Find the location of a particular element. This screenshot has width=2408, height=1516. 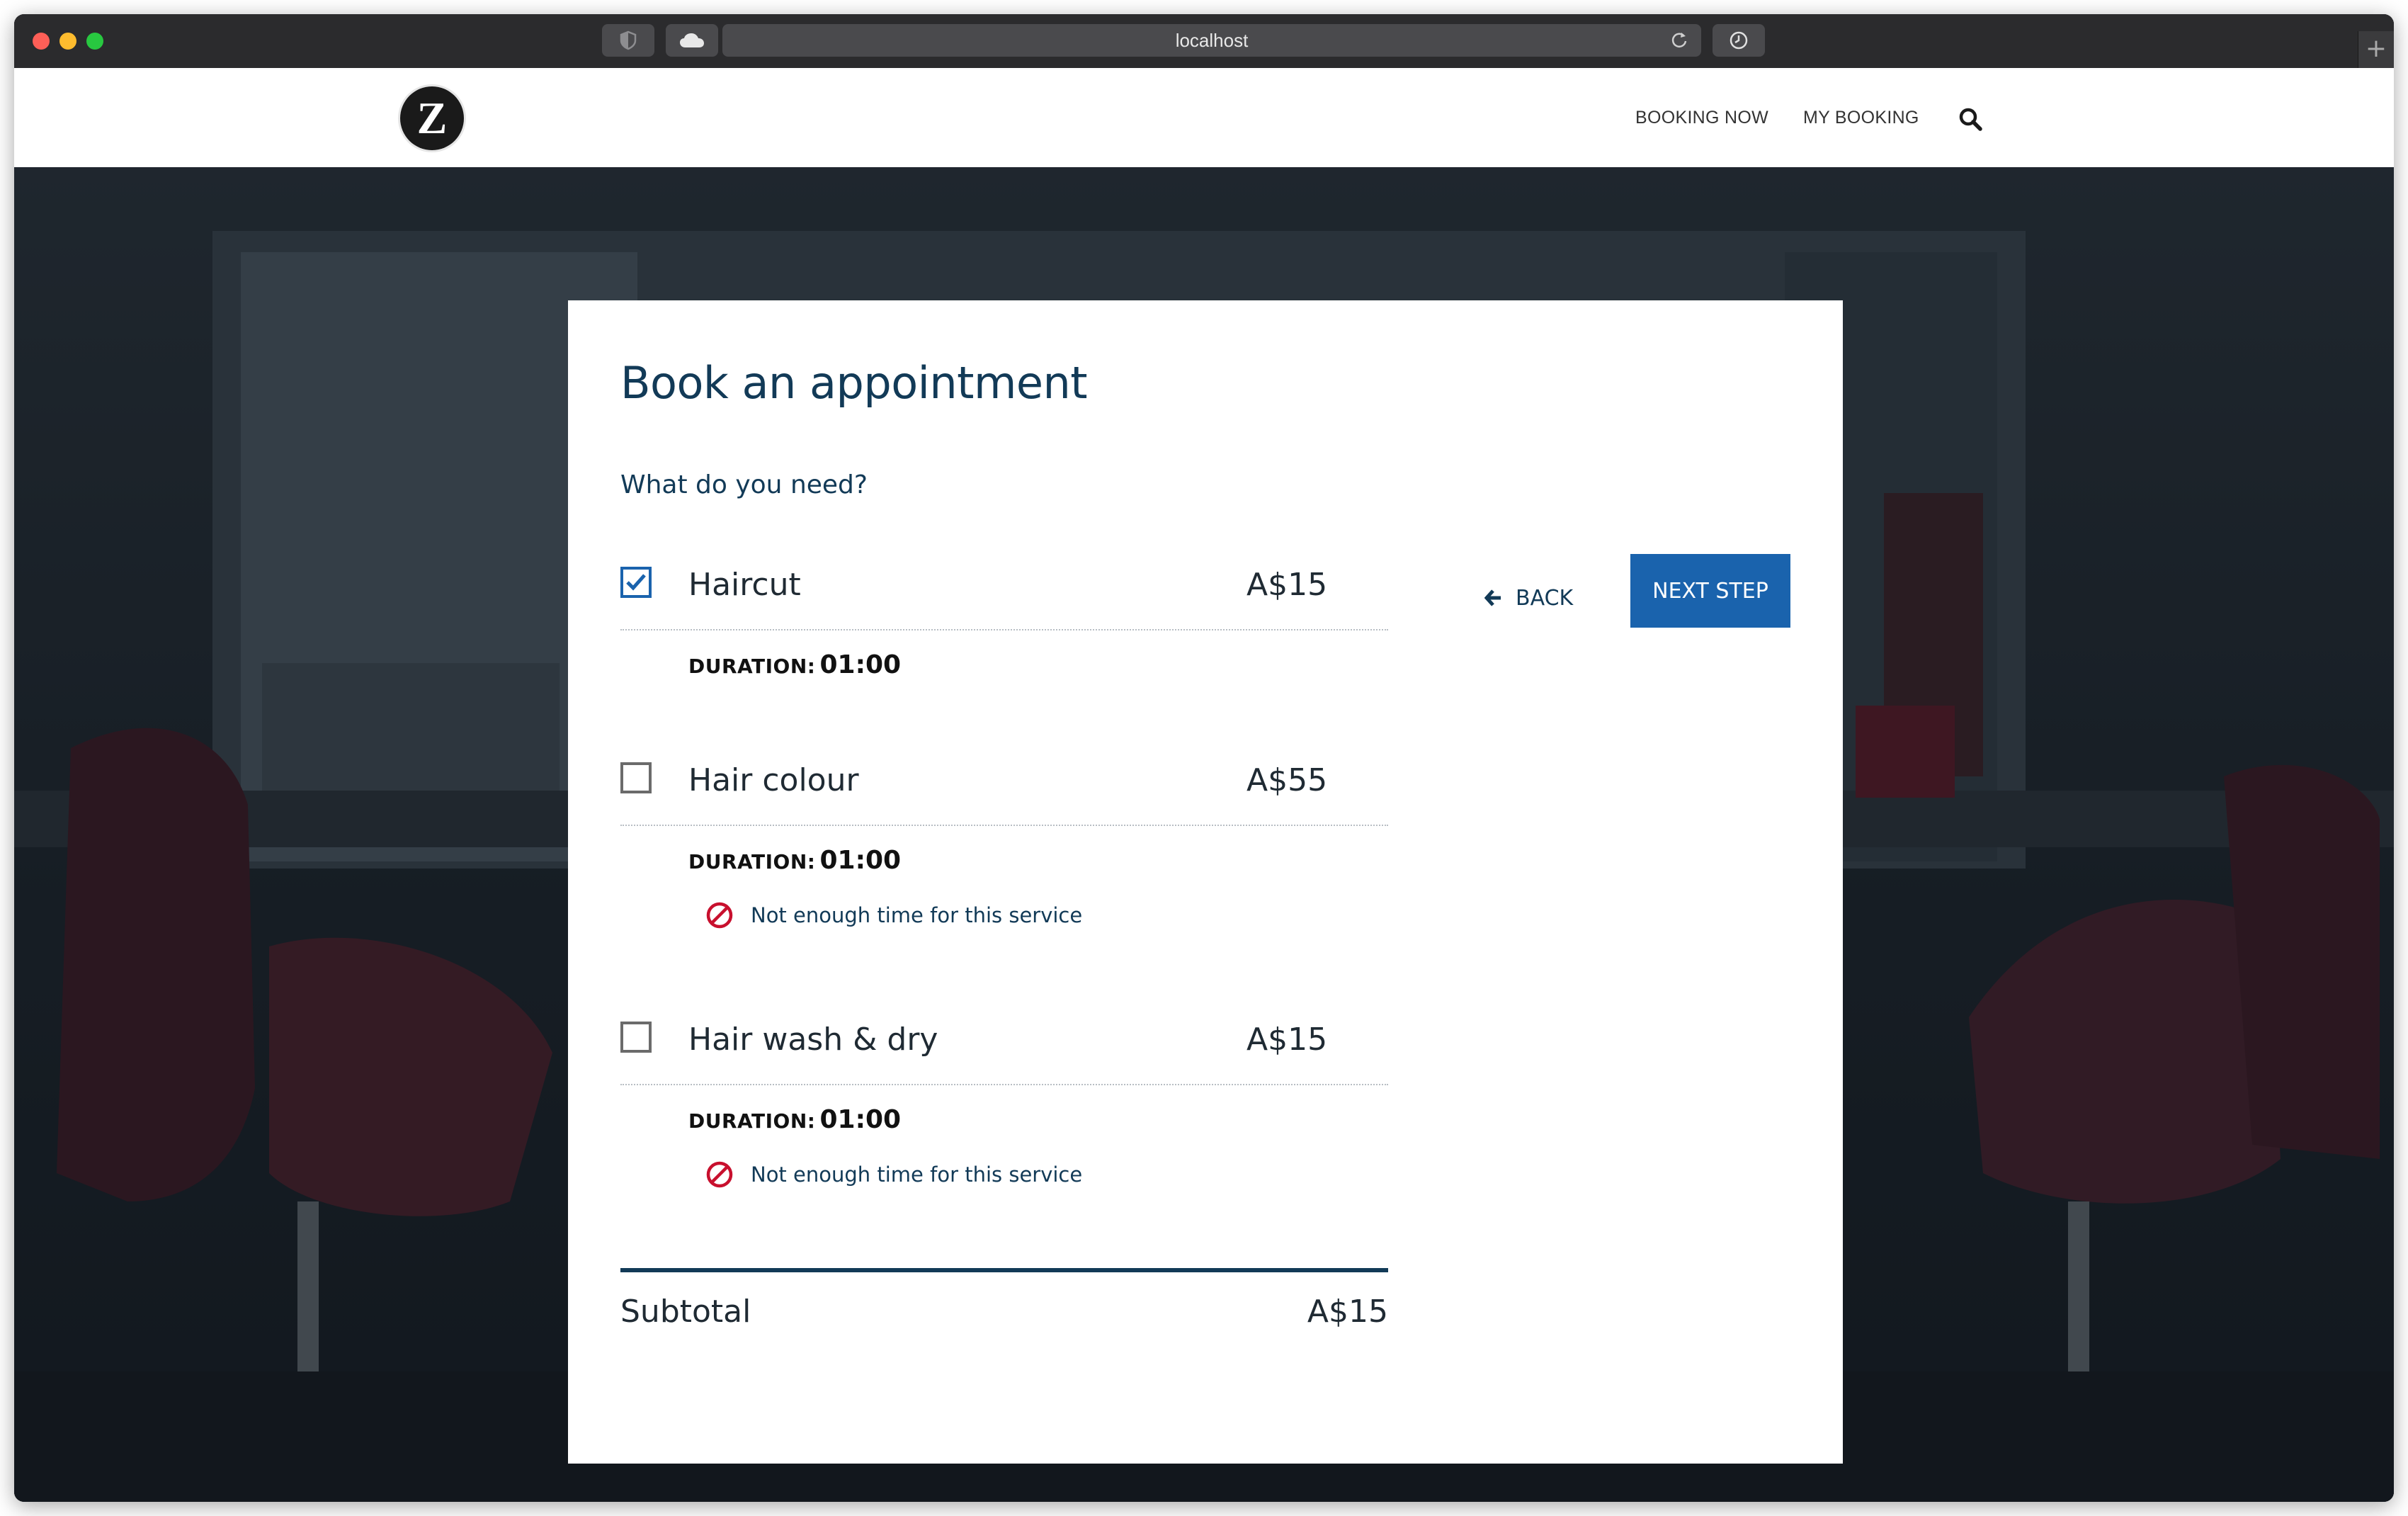

logo-letter: Z is located at coordinates (432, 118).